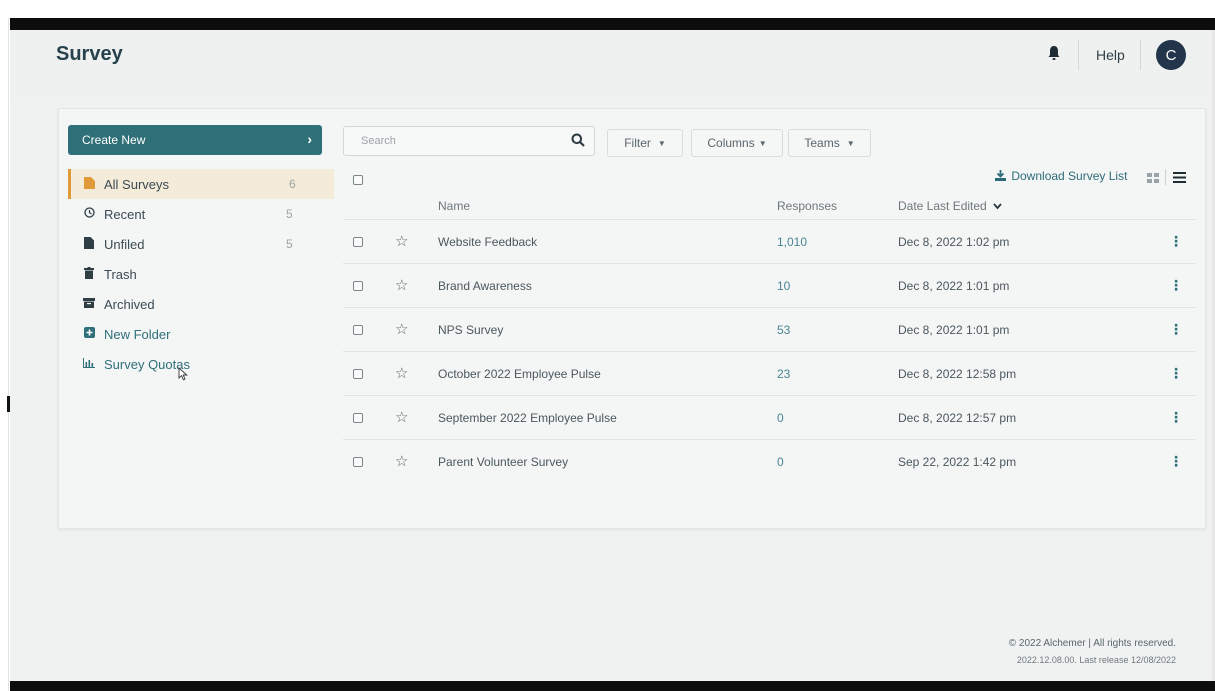 The image size is (1215, 691). What do you see at coordinates (783, 330) in the screenshot?
I see `response-count: 53` at bounding box center [783, 330].